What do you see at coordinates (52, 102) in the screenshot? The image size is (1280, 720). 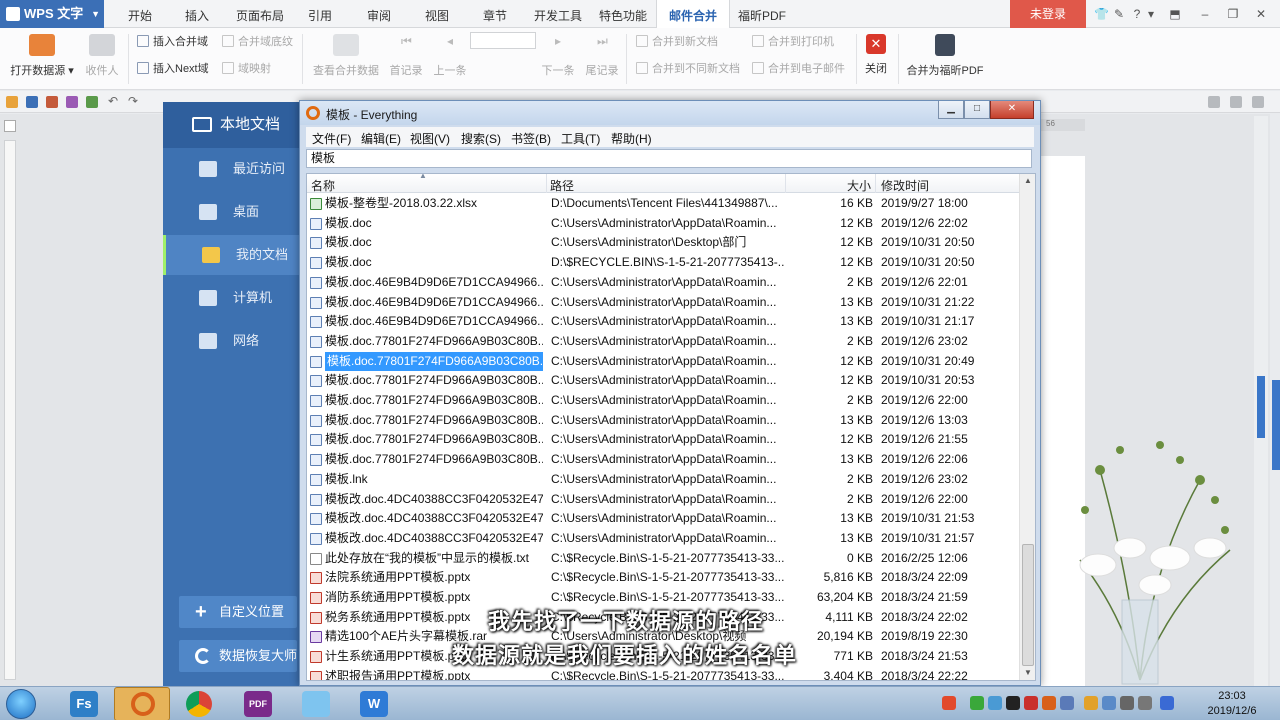 I see `export-pdf-icon` at bounding box center [52, 102].